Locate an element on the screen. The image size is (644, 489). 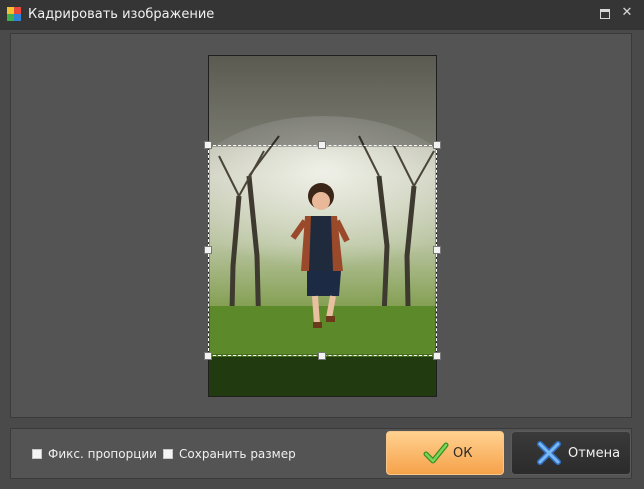
crop-handle-bottom-left is located at coordinates (208, 356).